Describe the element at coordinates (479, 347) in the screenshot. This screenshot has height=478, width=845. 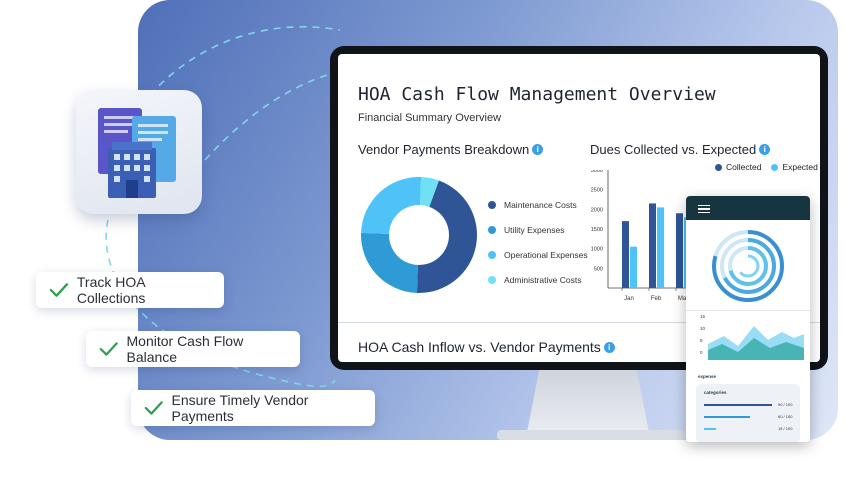
I see `inflow-section-label: HOA Cash Inflow vs. Vendor Payments` at that location.